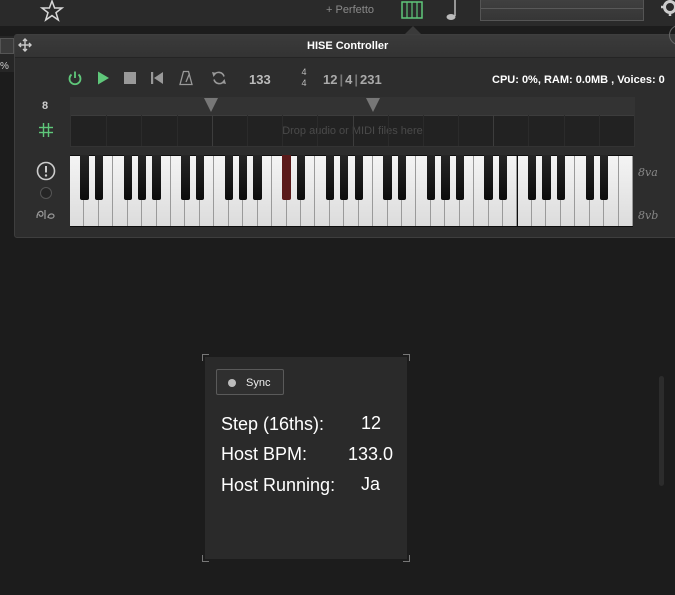 The height and width of the screenshot is (595, 675). What do you see at coordinates (304, 83) in the screenshot?
I see `time-signature-denominator: 4` at bounding box center [304, 83].